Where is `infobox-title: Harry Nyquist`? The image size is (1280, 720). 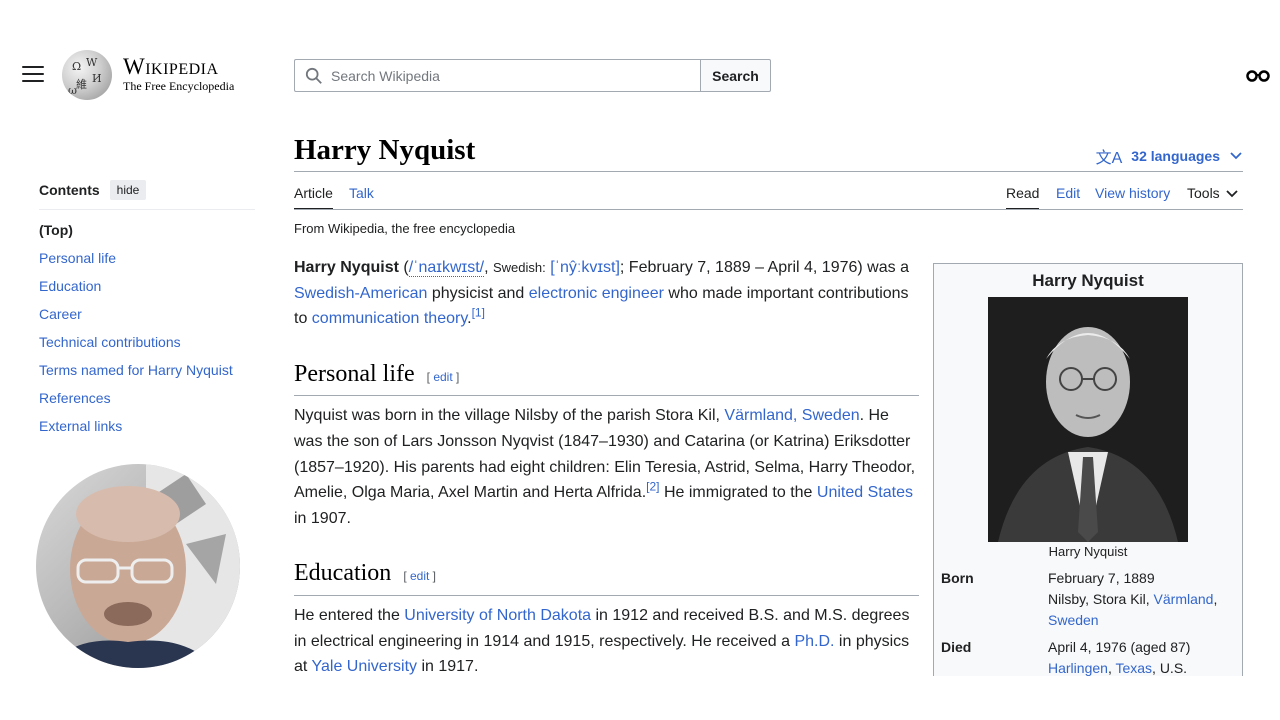
infobox-title: Harry Nyquist is located at coordinates (1088, 280).